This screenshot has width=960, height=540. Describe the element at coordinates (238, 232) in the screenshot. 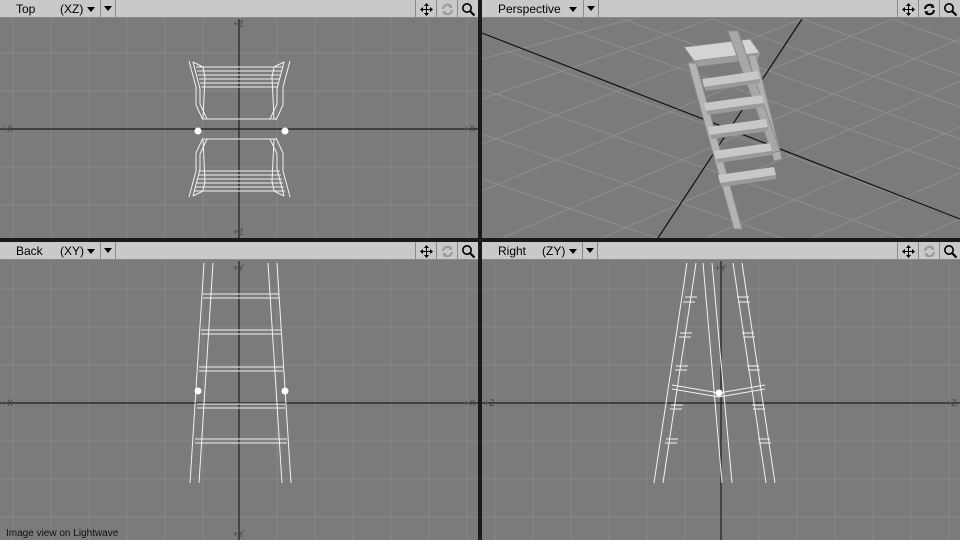

I see `axis-label-z-bottom: +Z` at that location.